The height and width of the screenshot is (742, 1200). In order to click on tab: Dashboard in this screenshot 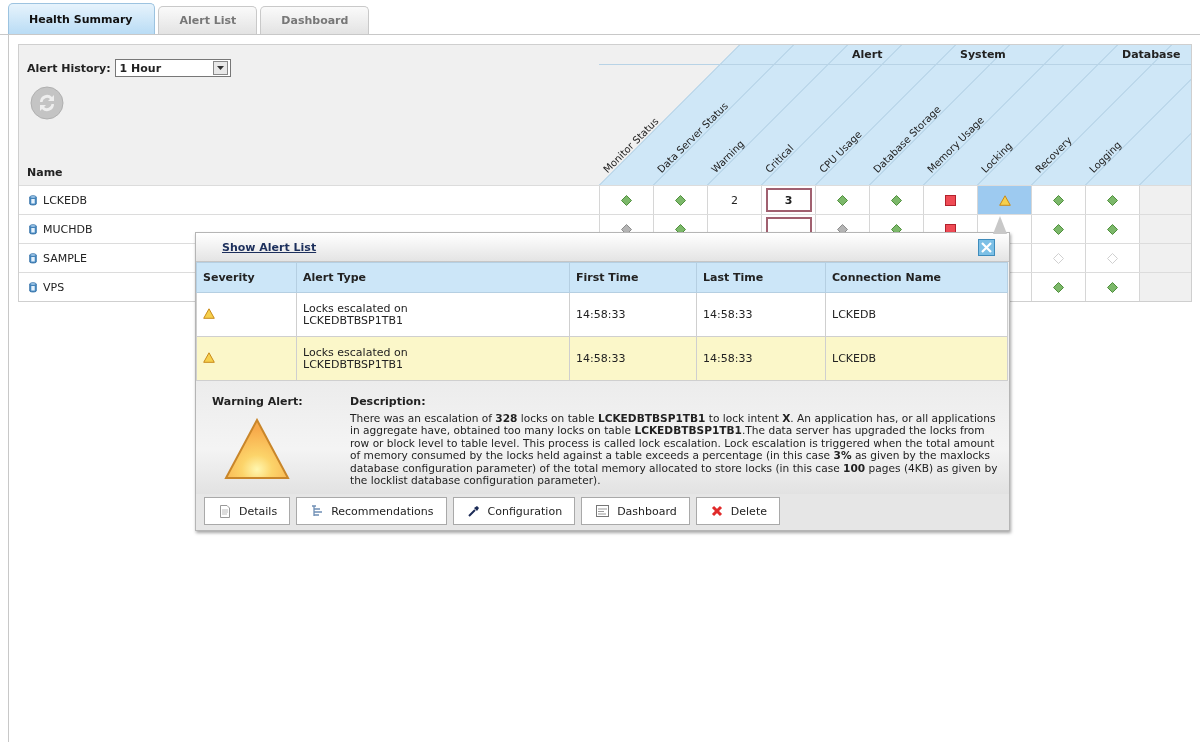, I will do `click(315, 20)`.